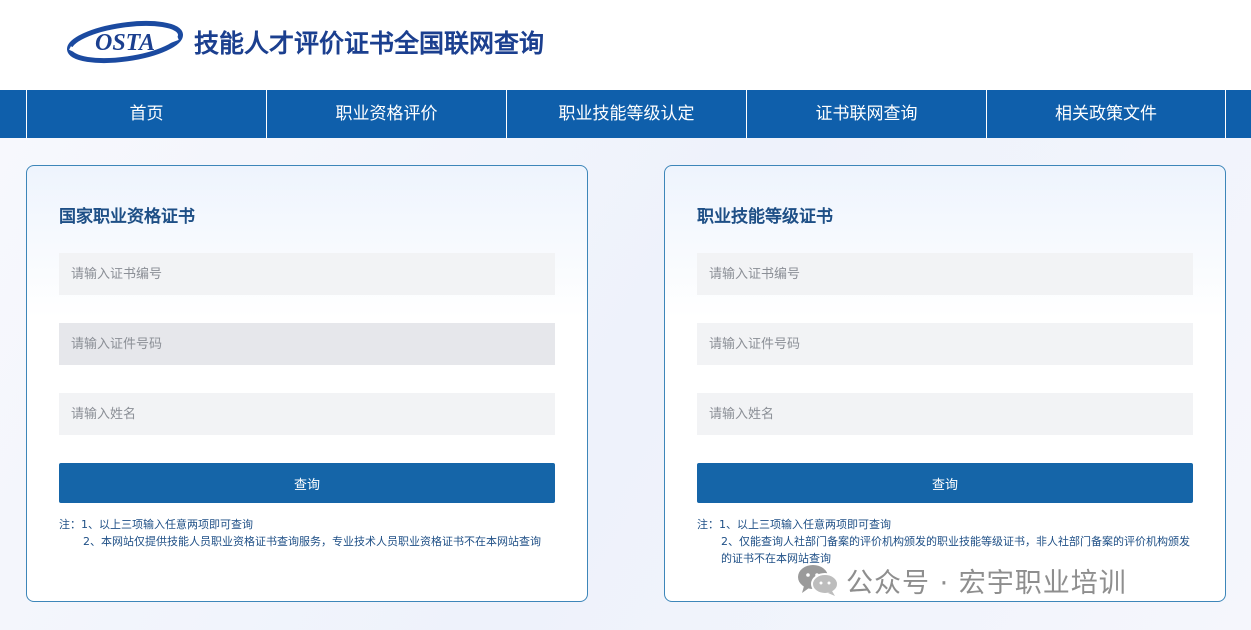  Describe the element at coordinates (625, 45) in the screenshot. I see `site-header: OSTA 技能人才评价证书全国联网查询` at that location.